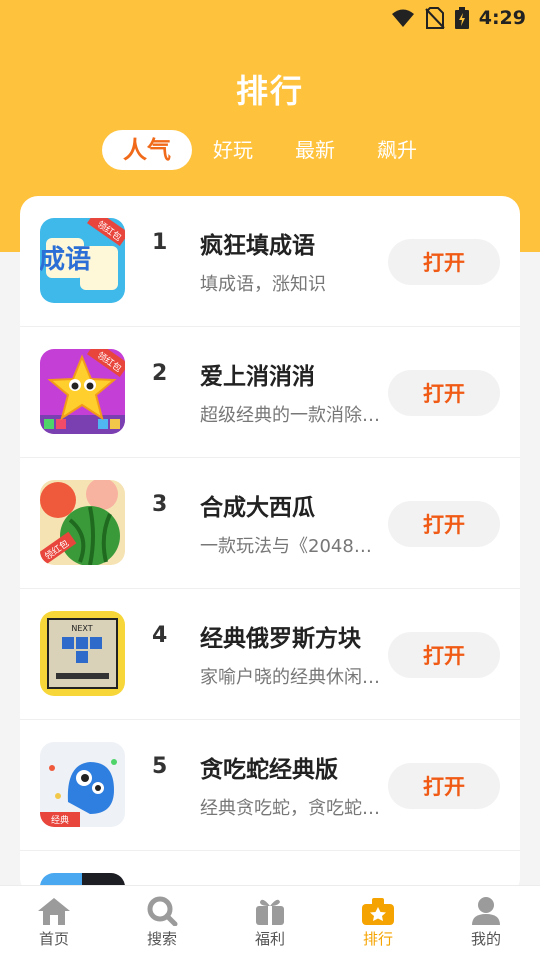 The height and width of the screenshot is (960, 540). I want to click on nav-ranking: 排行, so click(378, 925).